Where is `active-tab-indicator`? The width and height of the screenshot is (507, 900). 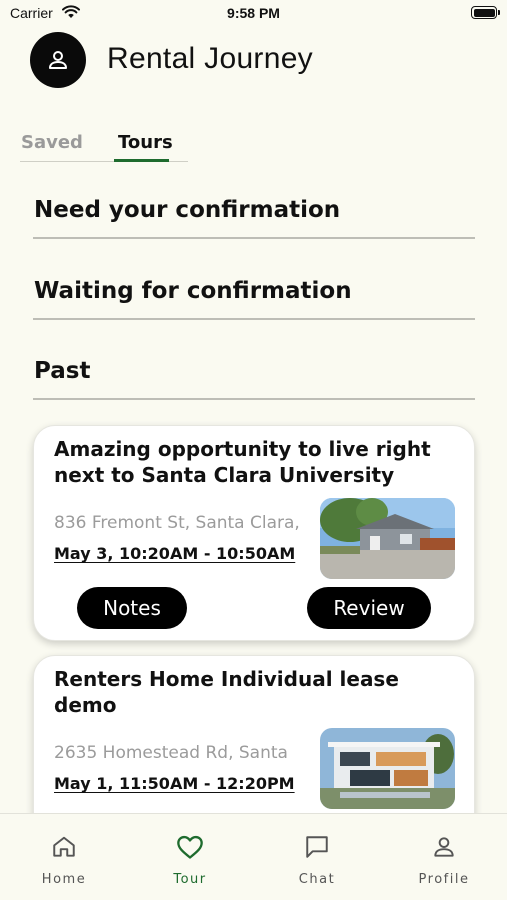
active-tab-indicator is located at coordinates (141, 160).